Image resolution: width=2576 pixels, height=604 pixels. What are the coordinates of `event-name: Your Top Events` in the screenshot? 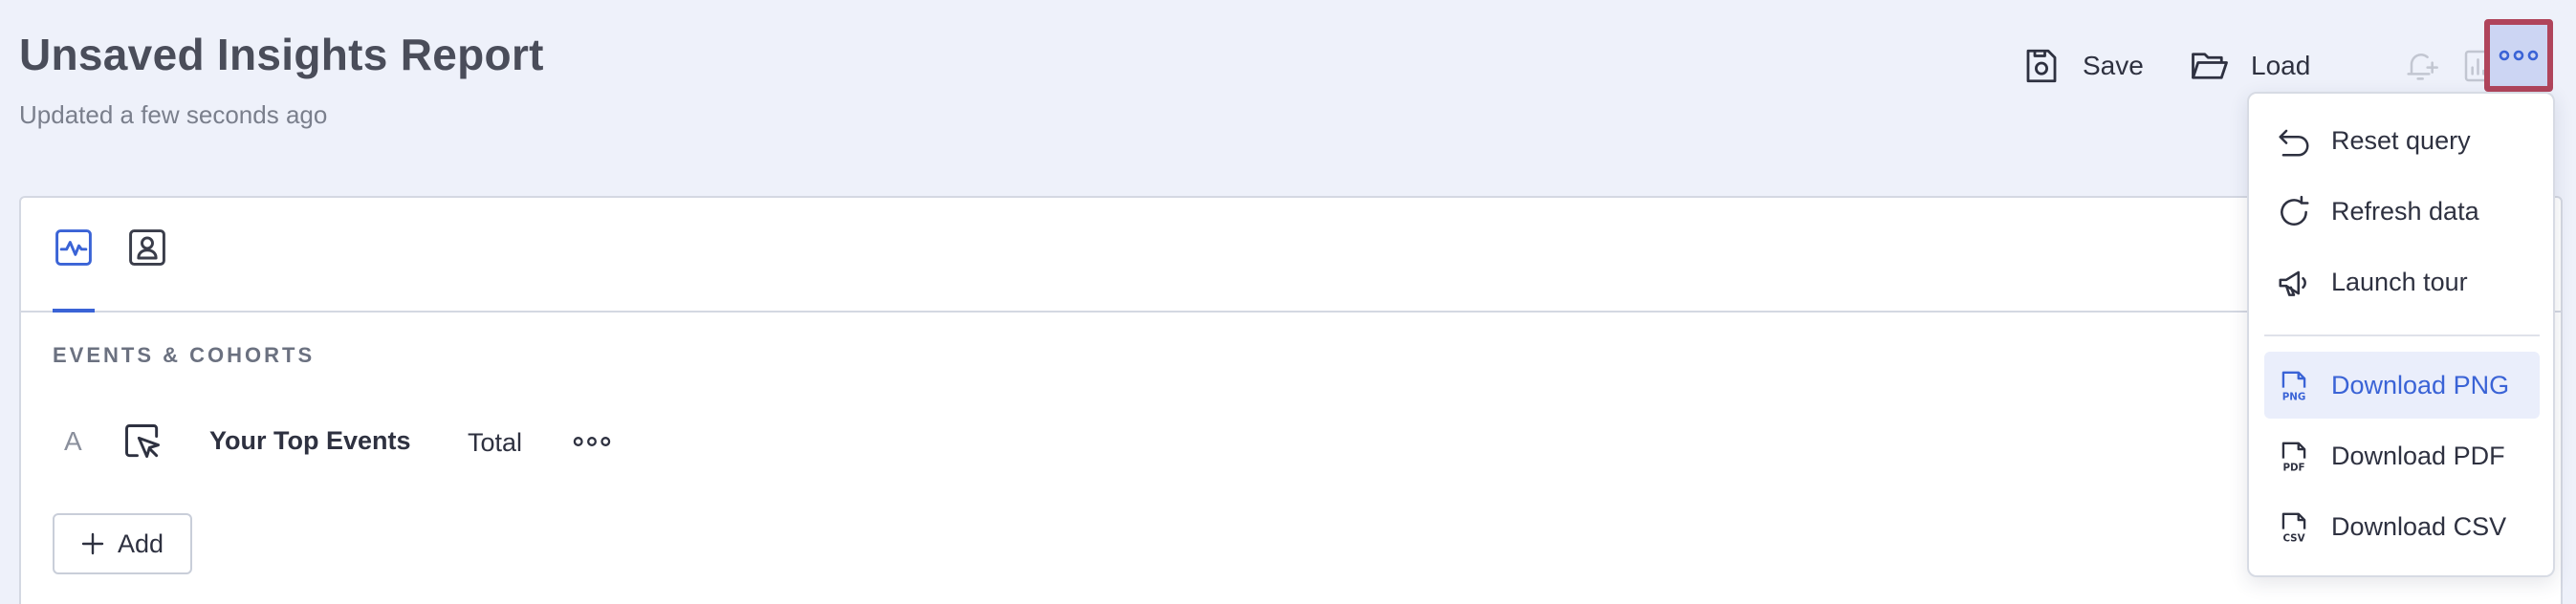 It's located at (310, 441).